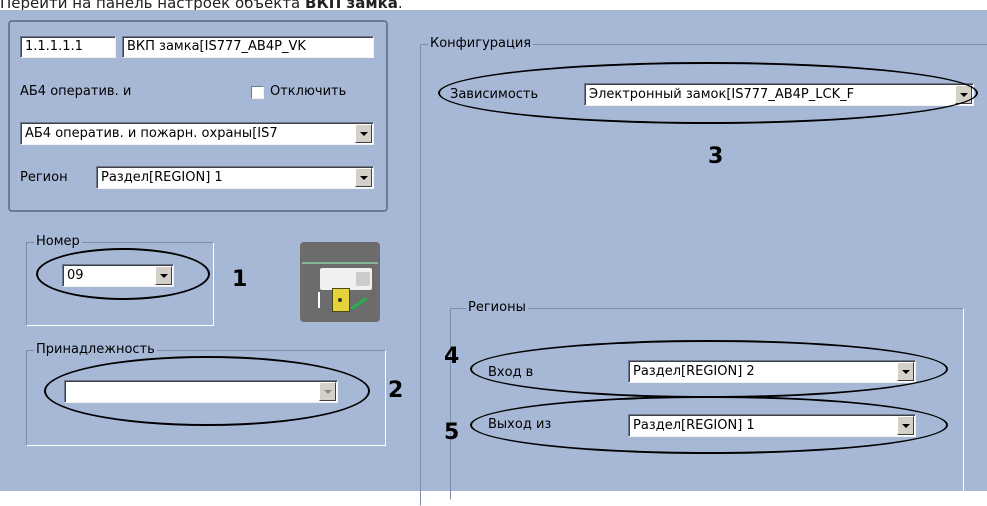  What do you see at coordinates (511, 372) in the screenshot?
I see `entry-label: Вход в` at bounding box center [511, 372].